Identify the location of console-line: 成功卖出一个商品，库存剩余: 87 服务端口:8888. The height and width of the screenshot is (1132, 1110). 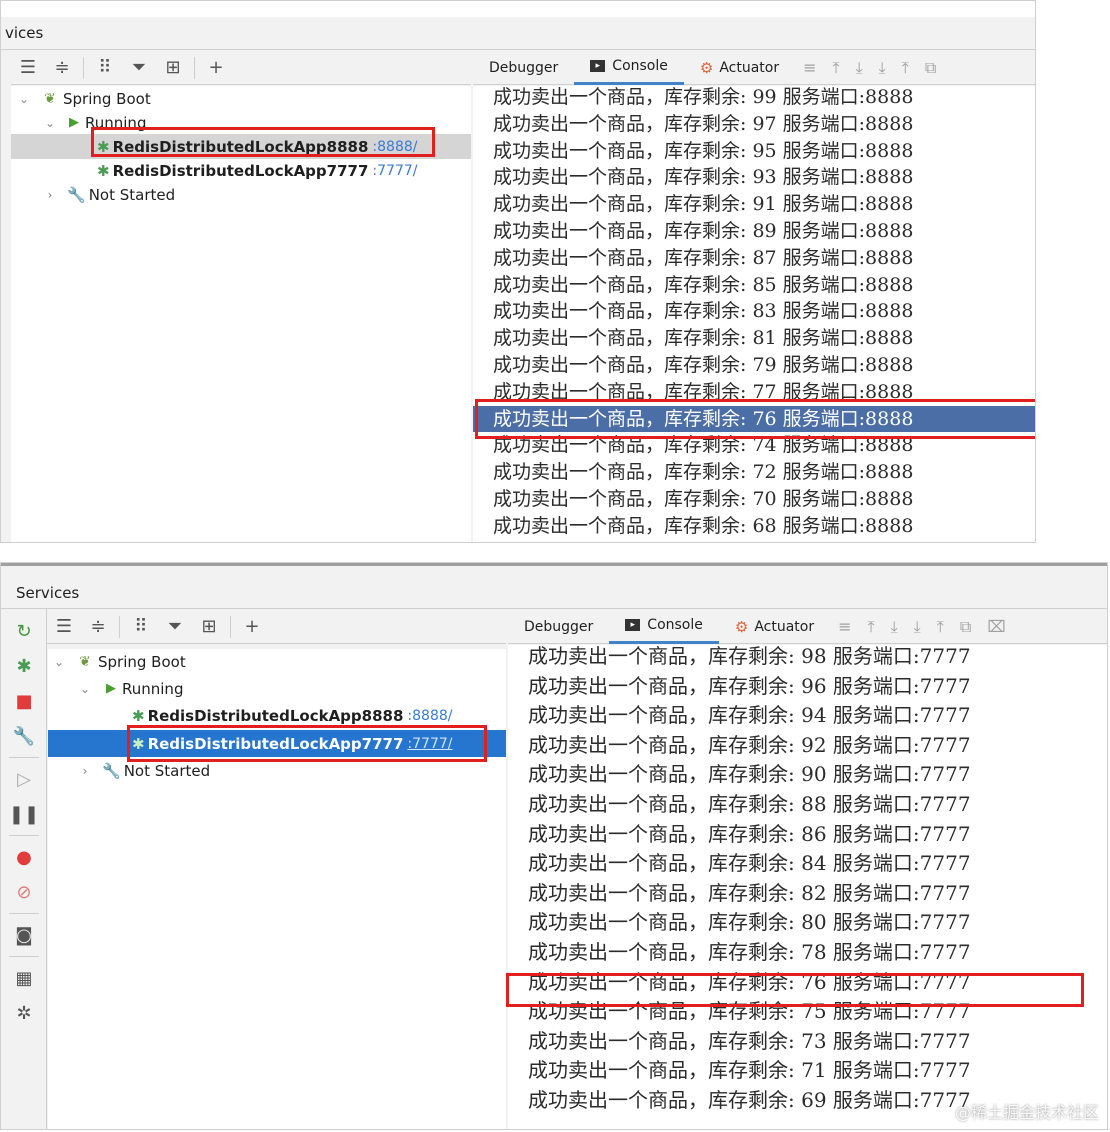
(703, 257).